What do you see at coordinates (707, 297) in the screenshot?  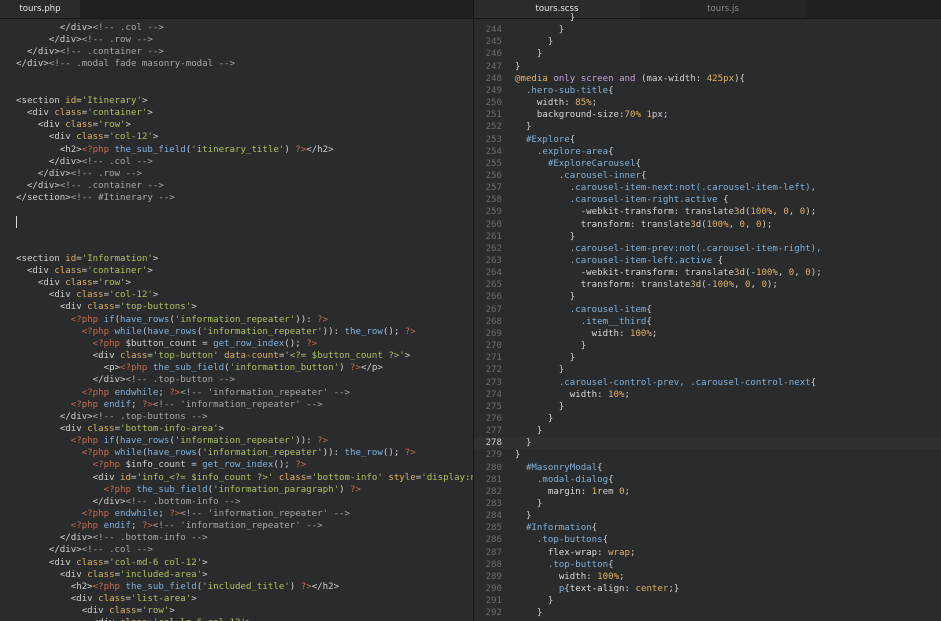 I see `code-line: 266 }` at bounding box center [707, 297].